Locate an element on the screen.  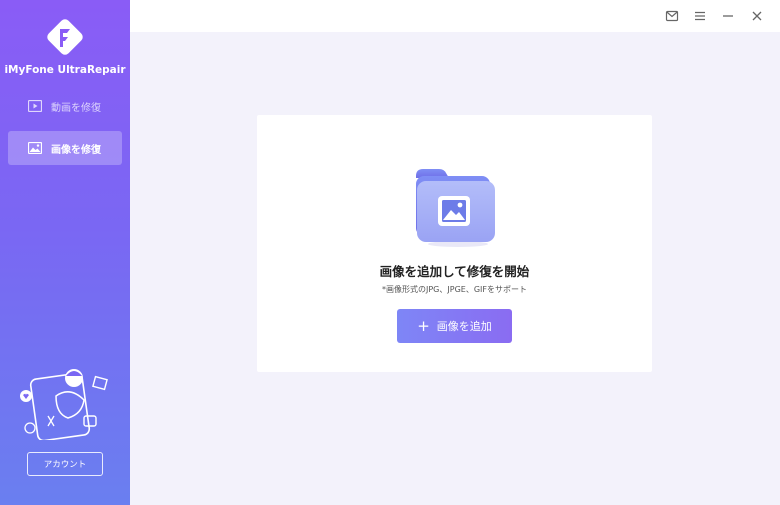
app-logo is located at coordinates (65, 37).